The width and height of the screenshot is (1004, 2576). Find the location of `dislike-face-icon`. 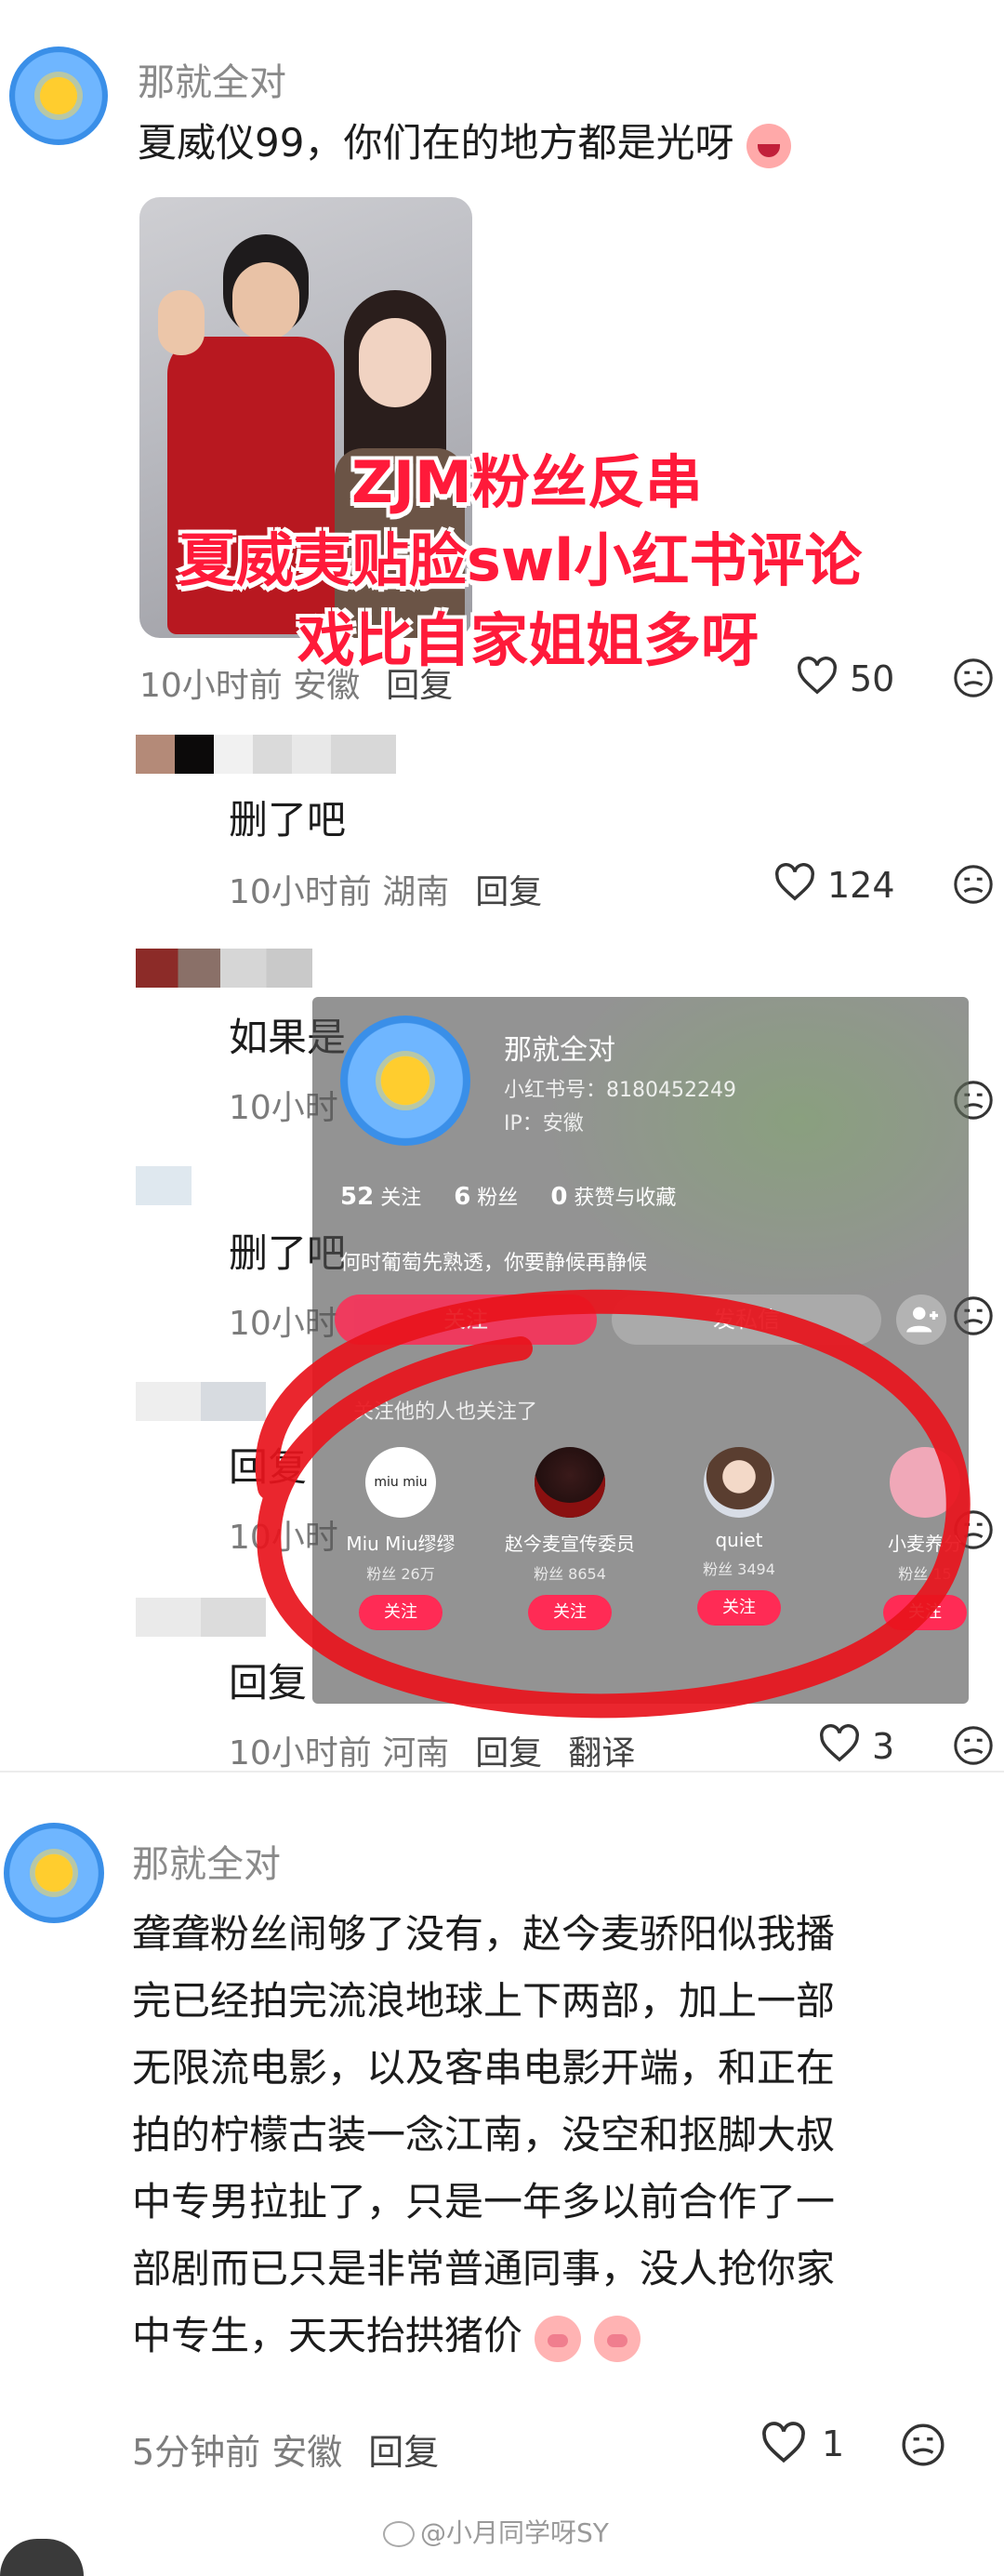

dislike-face-icon is located at coordinates (923, 2445).